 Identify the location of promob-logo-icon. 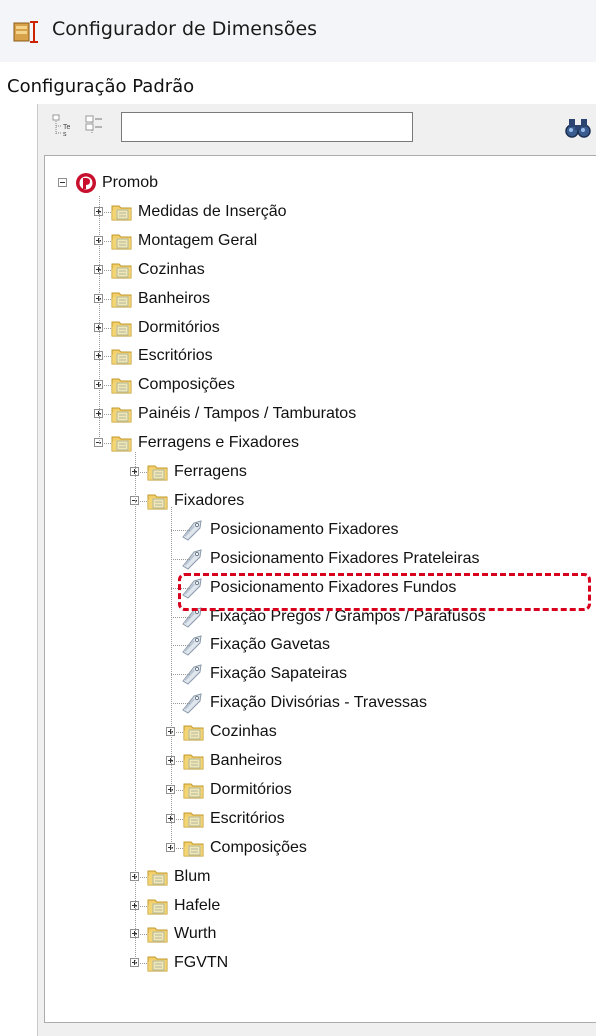
(86, 183).